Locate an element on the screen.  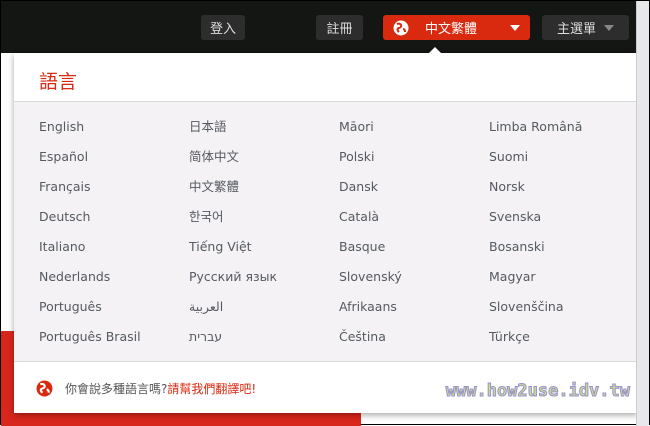
language-option: Tiếng Việt is located at coordinates (233, 253).